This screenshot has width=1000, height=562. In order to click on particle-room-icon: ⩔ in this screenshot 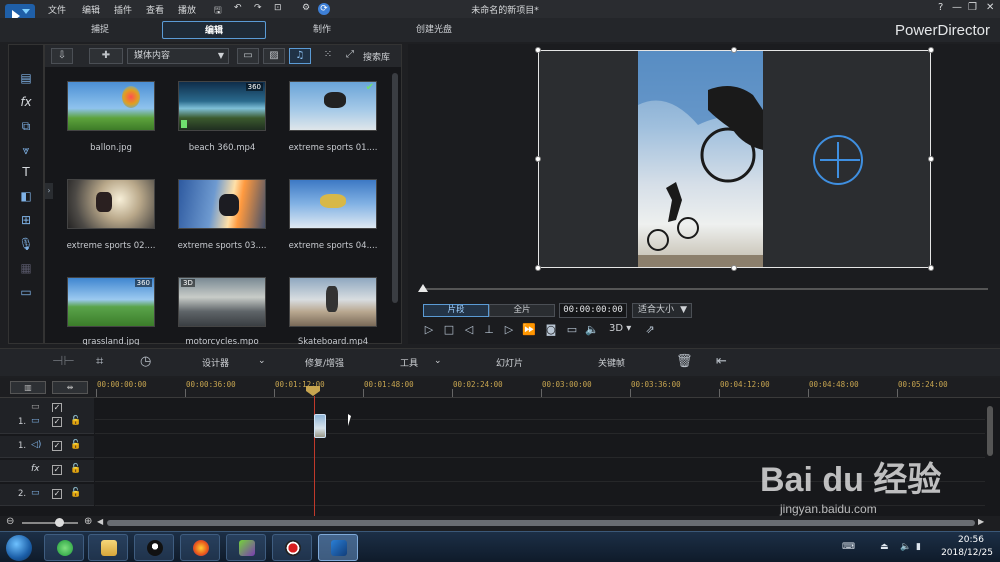, I will do `click(26, 151)`.